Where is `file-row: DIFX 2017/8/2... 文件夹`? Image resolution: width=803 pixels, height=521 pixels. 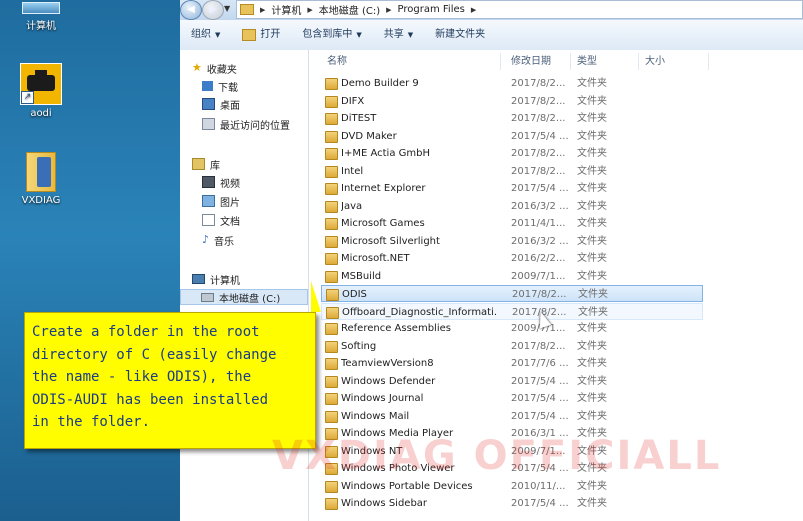
file-row: DIFX 2017/8/2... 文件夹 is located at coordinates (512, 101).